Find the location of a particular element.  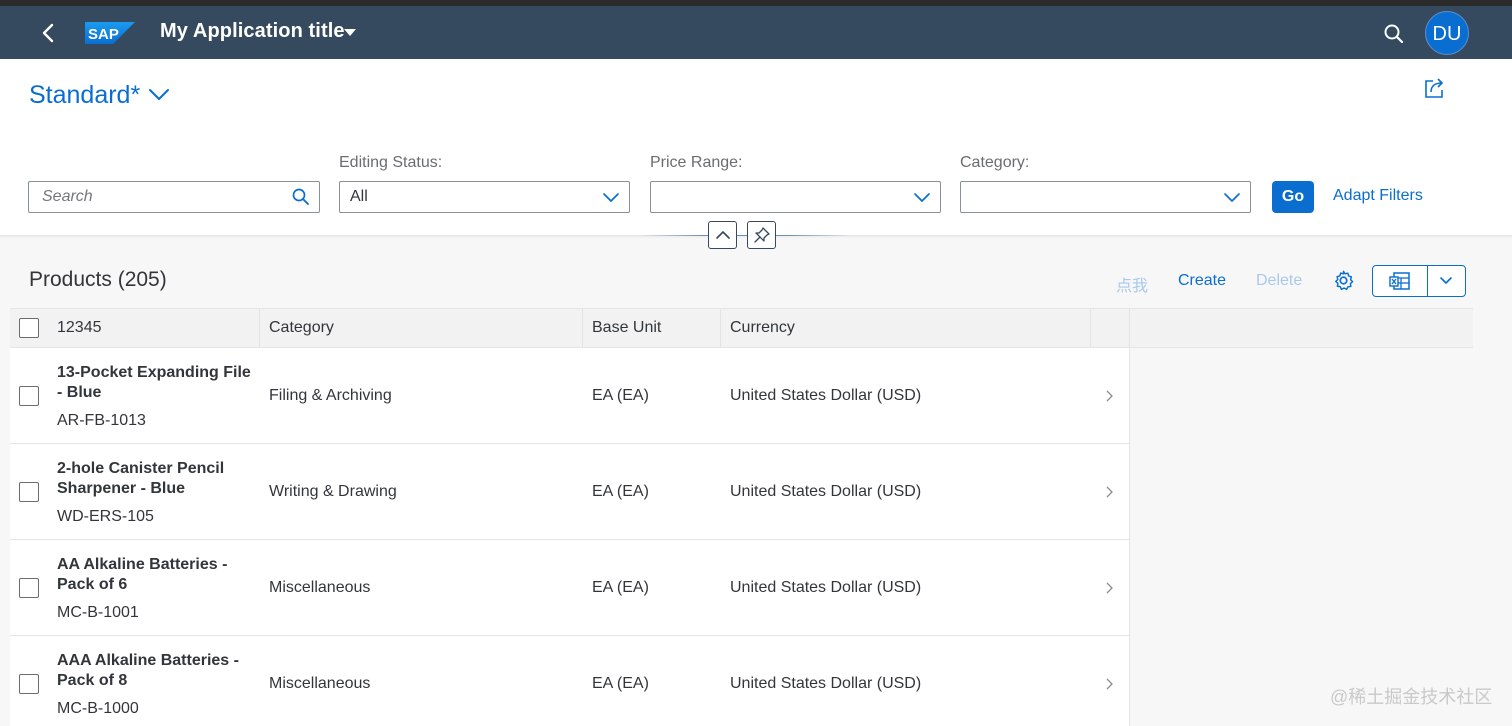

category-label: Category: is located at coordinates (995, 162).